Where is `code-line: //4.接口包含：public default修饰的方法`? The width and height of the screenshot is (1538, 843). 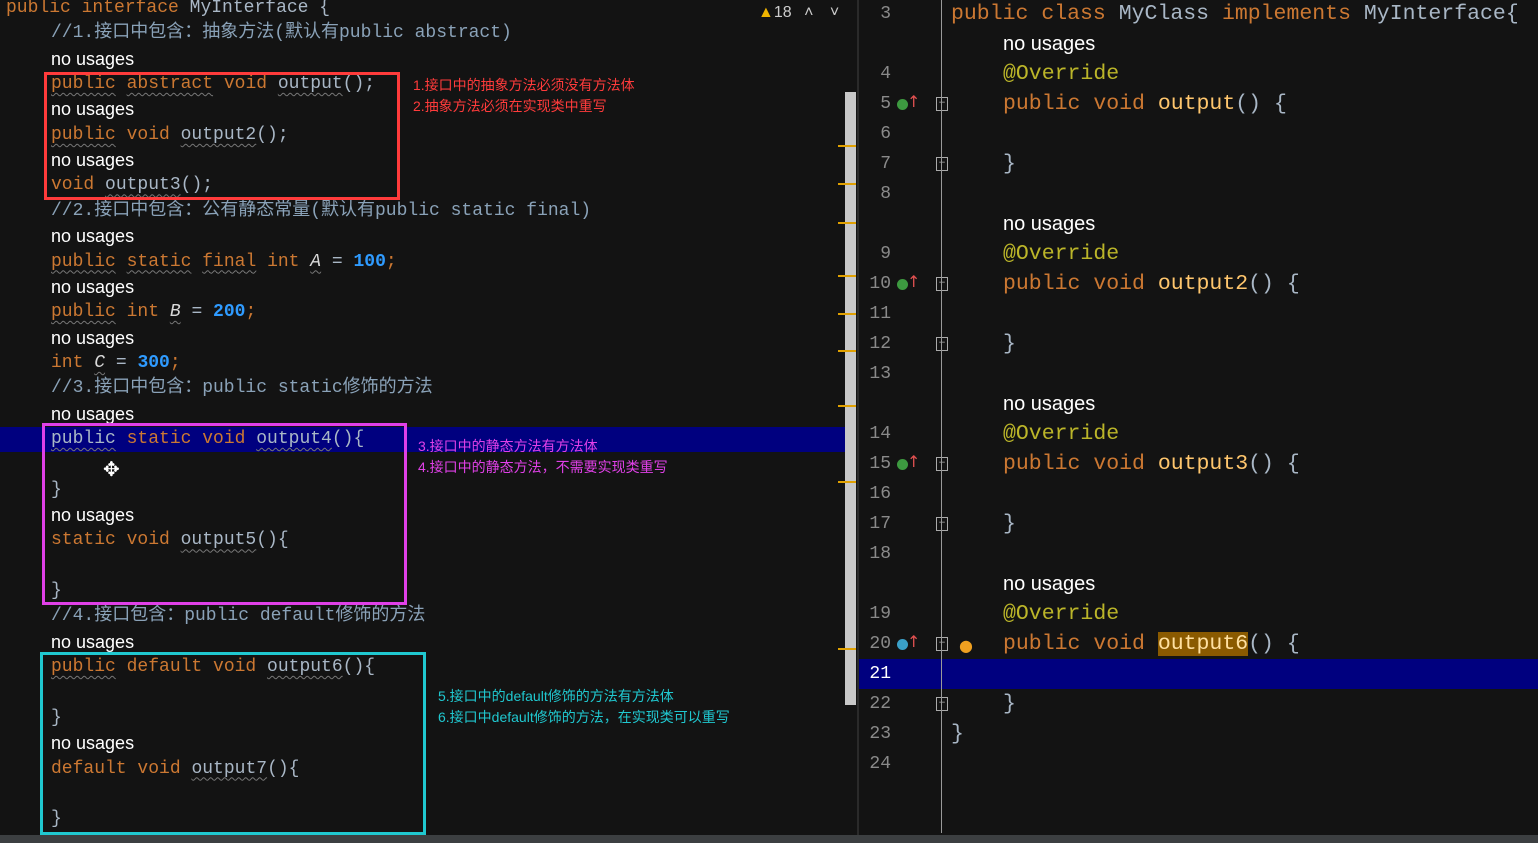 code-line: //4.接口包含：public default修饰的方法 is located at coordinates (422, 616).